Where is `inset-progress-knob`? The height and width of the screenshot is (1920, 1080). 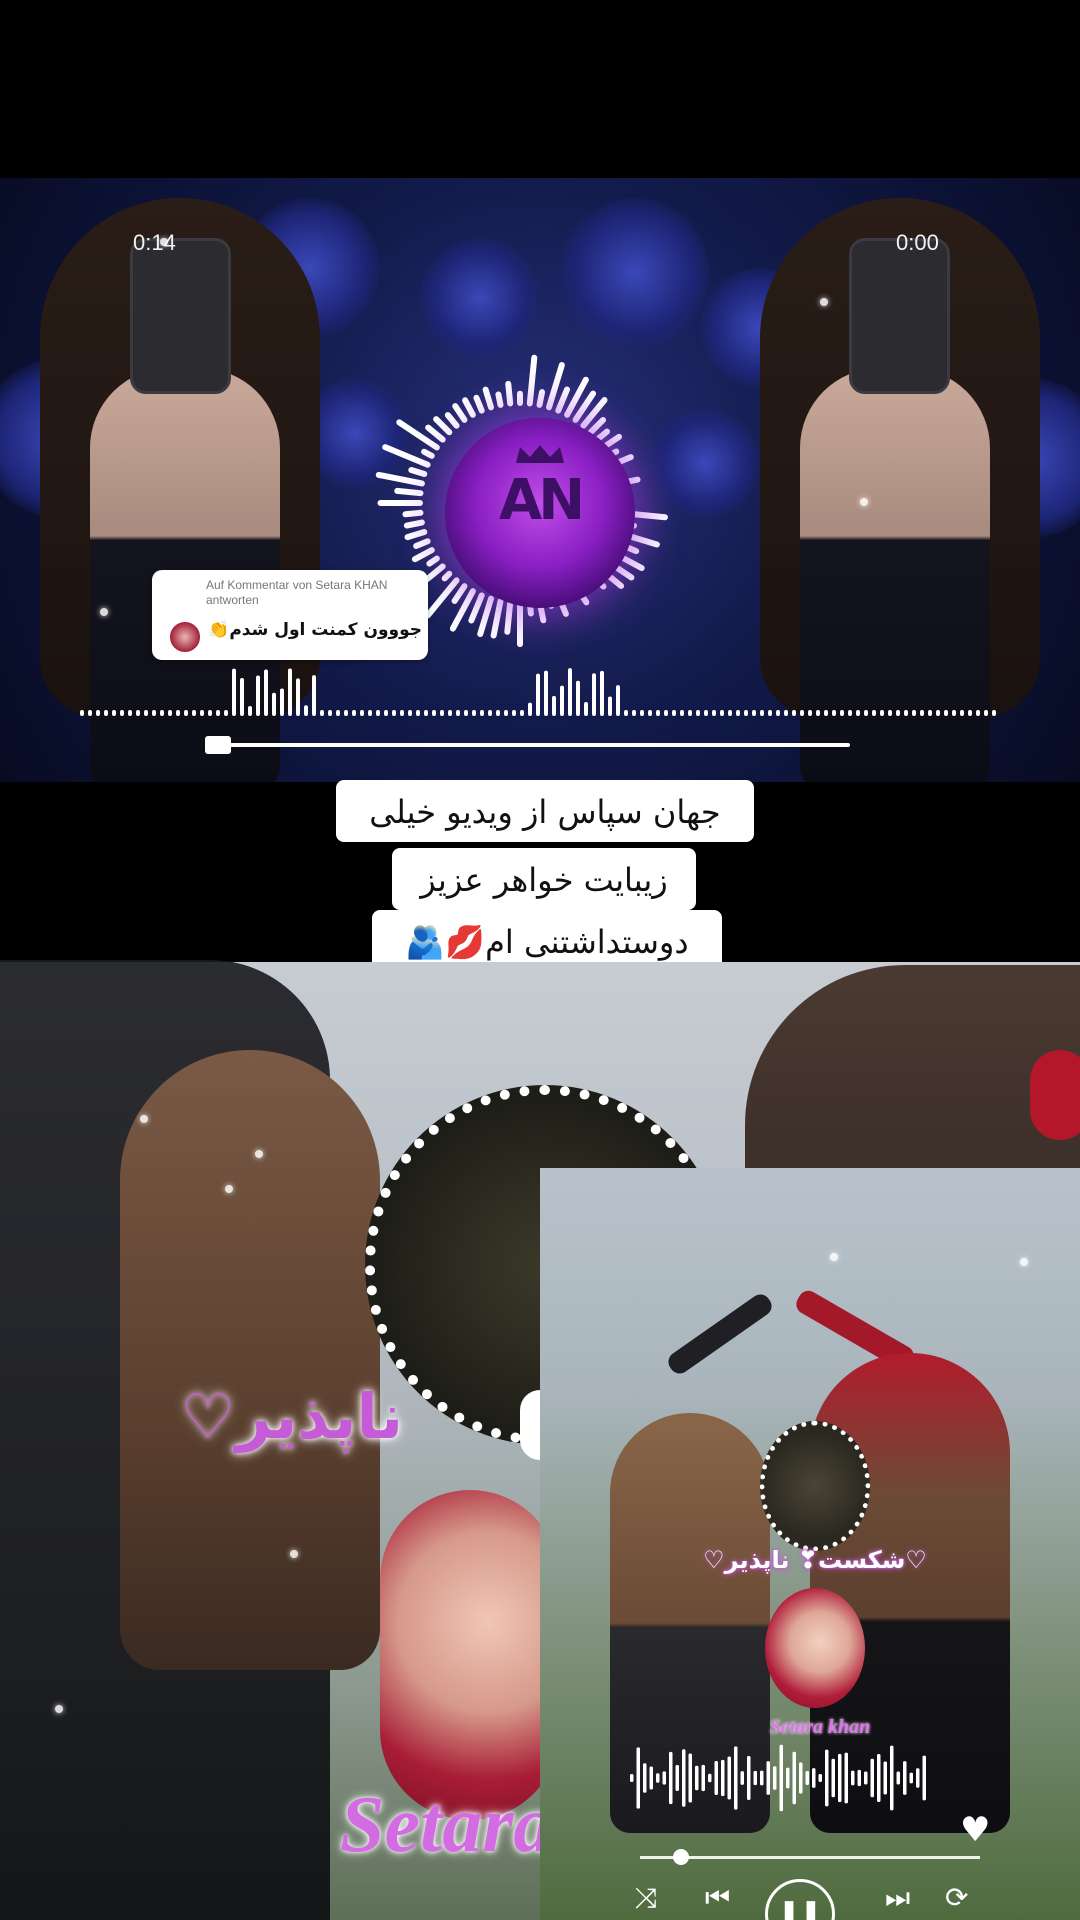 inset-progress-knob is located at coordinates (680, 1857).